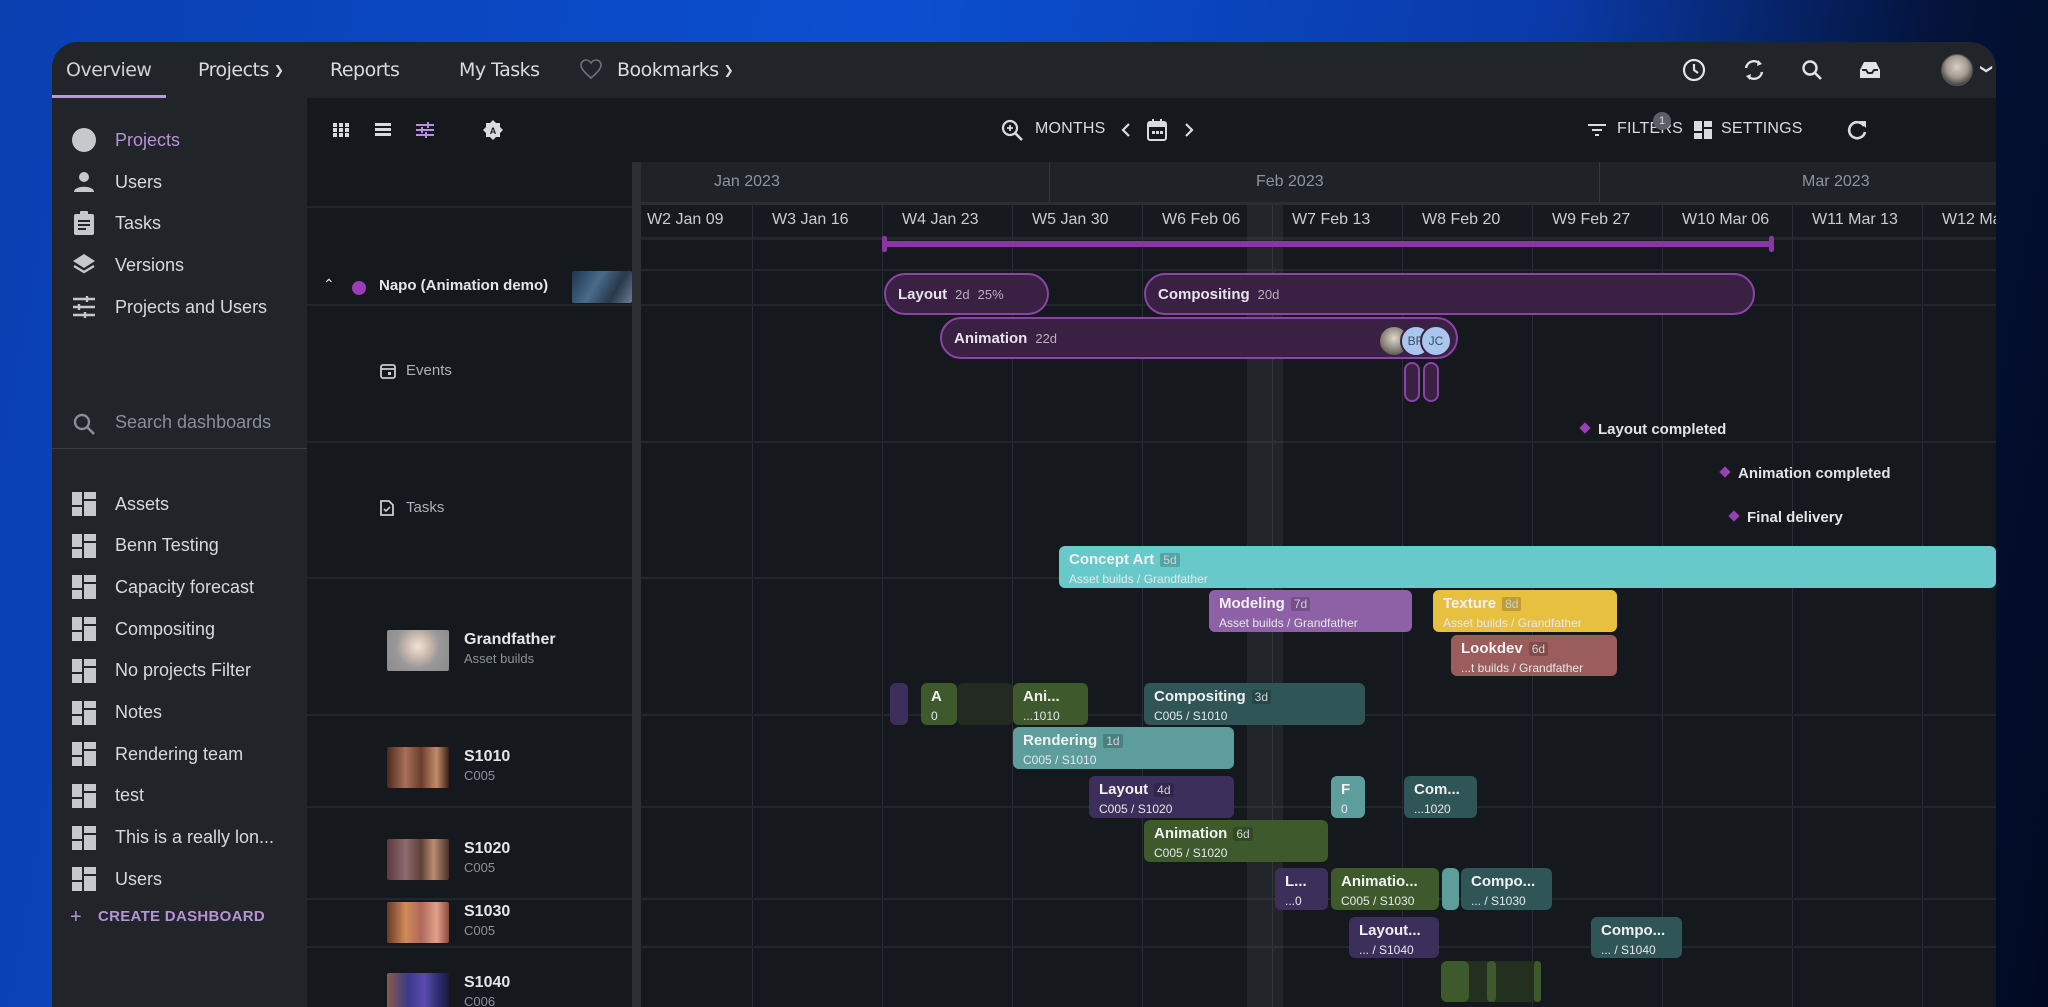 The image size is (2048, 1007). What do you see at coordinates (241, 70) in the screenshot?
I see `nav-tab-projects: Projects ❯` at bounding box center [241, 70].